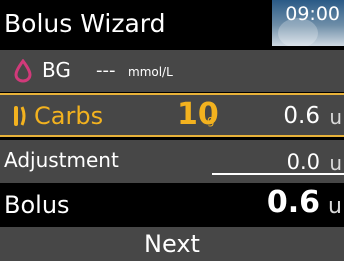 This screenshot has height=261, width=344. What do you see at coordinates (150, 72) in the screenshot?
I see `bg-unit: mmol/L` at bounding box center [150, 72].